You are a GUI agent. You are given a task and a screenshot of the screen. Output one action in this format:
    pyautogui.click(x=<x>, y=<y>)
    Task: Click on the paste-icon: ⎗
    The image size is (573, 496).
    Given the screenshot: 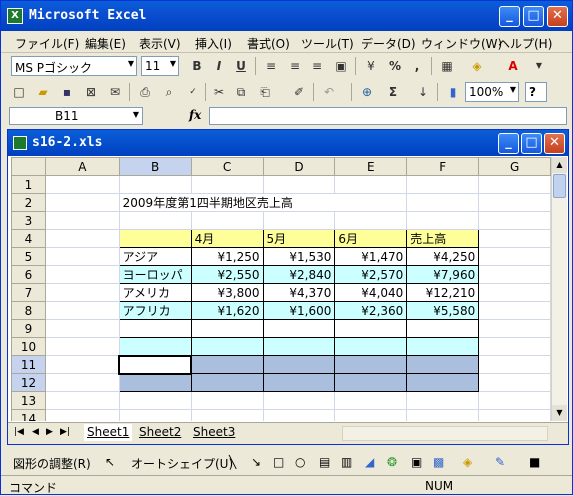 What is the action you would take?
    pyautogui.click(x=265, y=92)
    